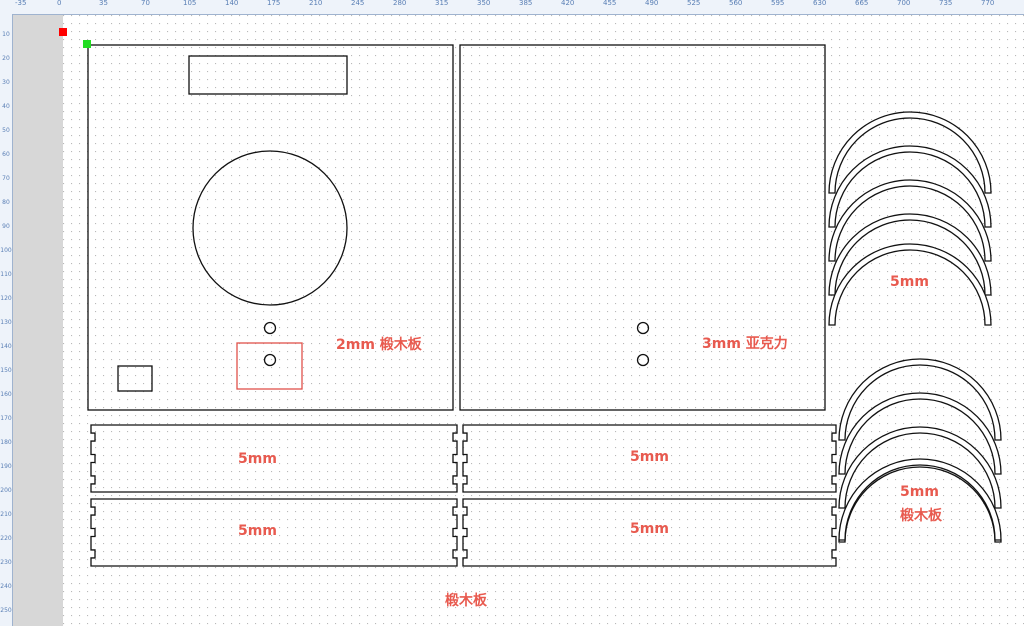  Describe the element at coordinates (6, 106) in the screenshot. I see `ruler-tick-label: 40` at that location.